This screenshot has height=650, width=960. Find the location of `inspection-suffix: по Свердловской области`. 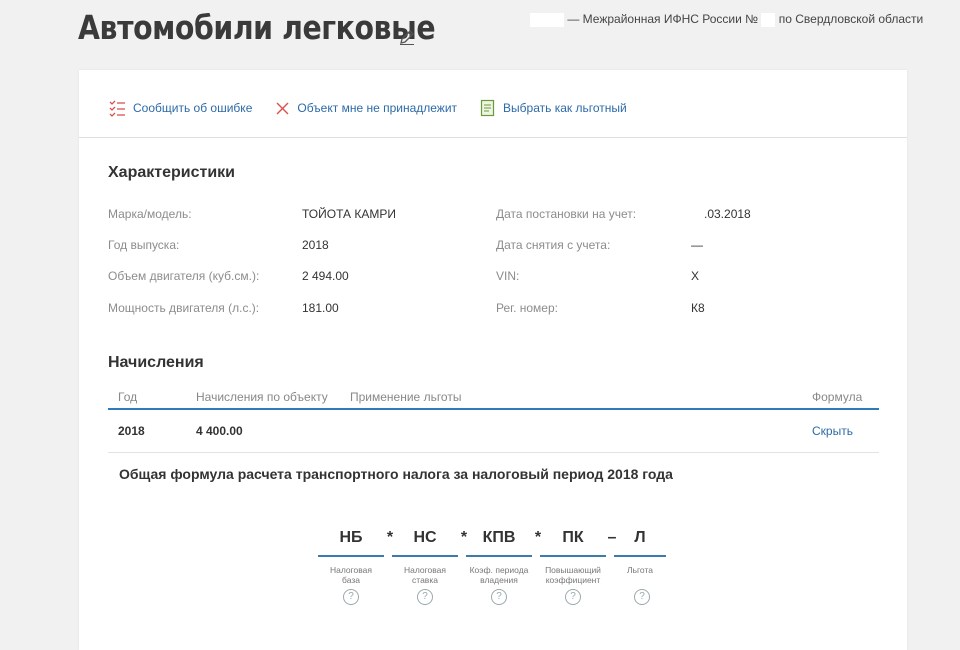

inspection-suffix: по Свердловской области is located at coordinates (851, 19).